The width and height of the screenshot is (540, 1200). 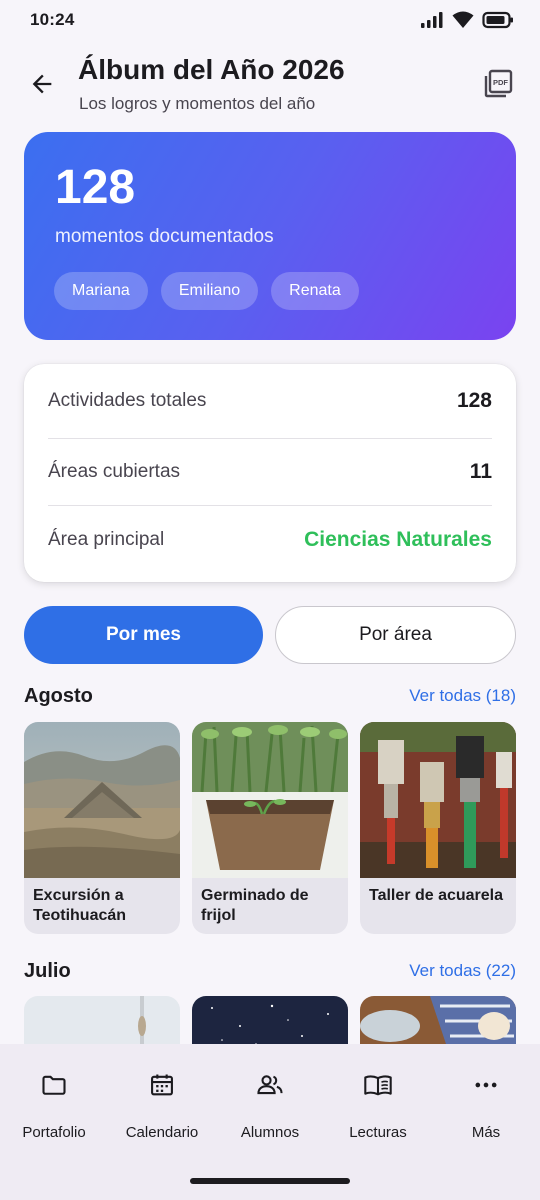 I want to click on more-icon, so click(x=486, y=1085).